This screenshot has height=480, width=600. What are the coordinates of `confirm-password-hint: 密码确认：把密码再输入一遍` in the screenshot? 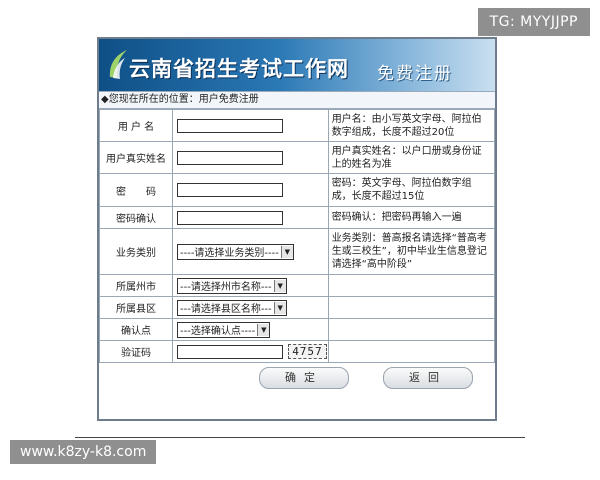 It's located at (411, 217).